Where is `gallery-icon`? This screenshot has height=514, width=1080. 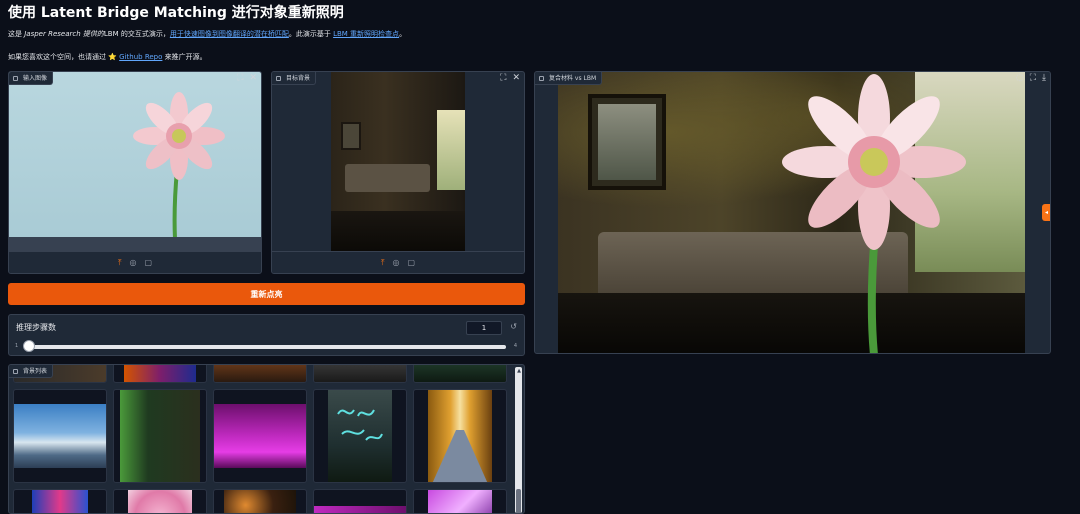 gallery-icon is located at coordinates (15, 371).